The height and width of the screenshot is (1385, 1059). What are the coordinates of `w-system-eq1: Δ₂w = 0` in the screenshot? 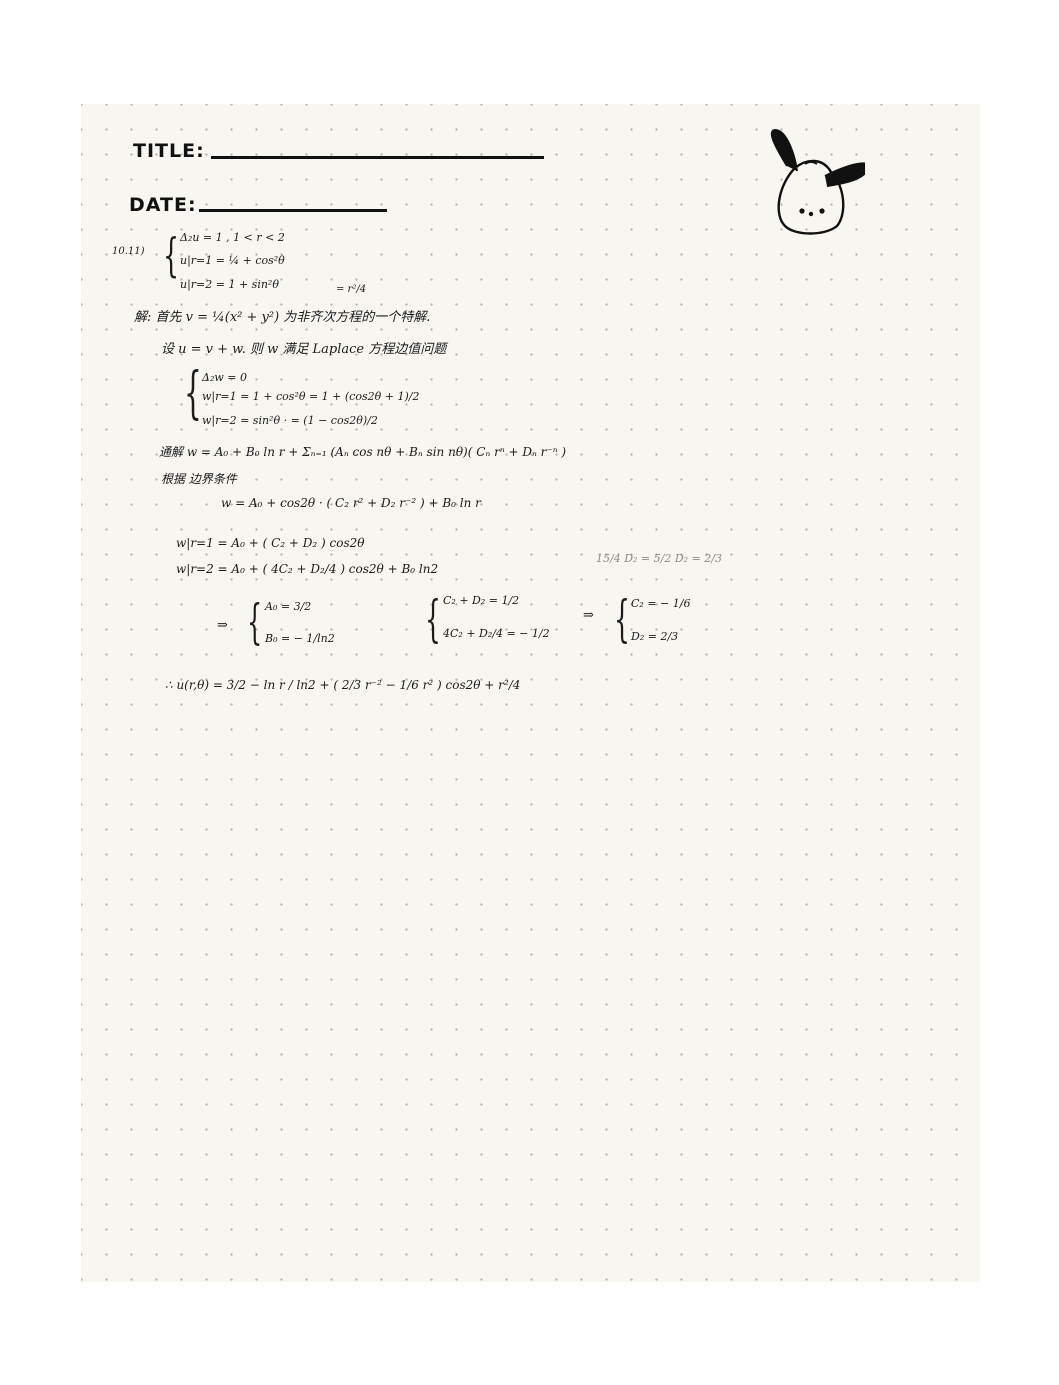 It's located at (224, 377).